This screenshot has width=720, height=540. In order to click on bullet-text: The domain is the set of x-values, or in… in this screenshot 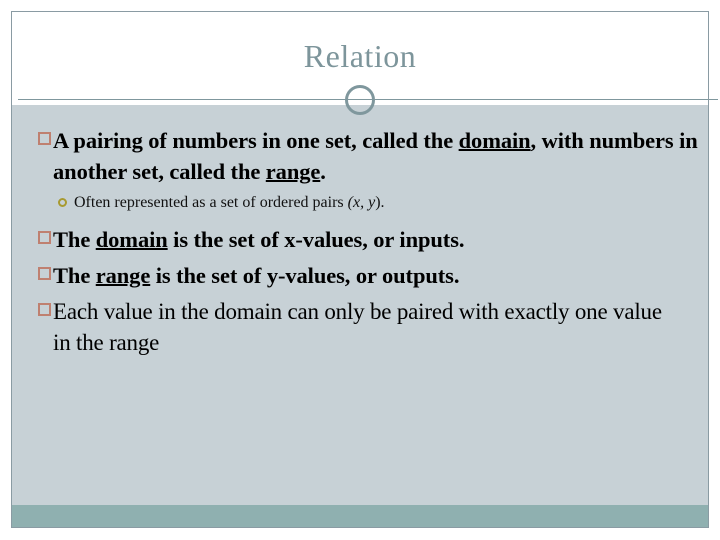, I will do `click(258, 239)`.